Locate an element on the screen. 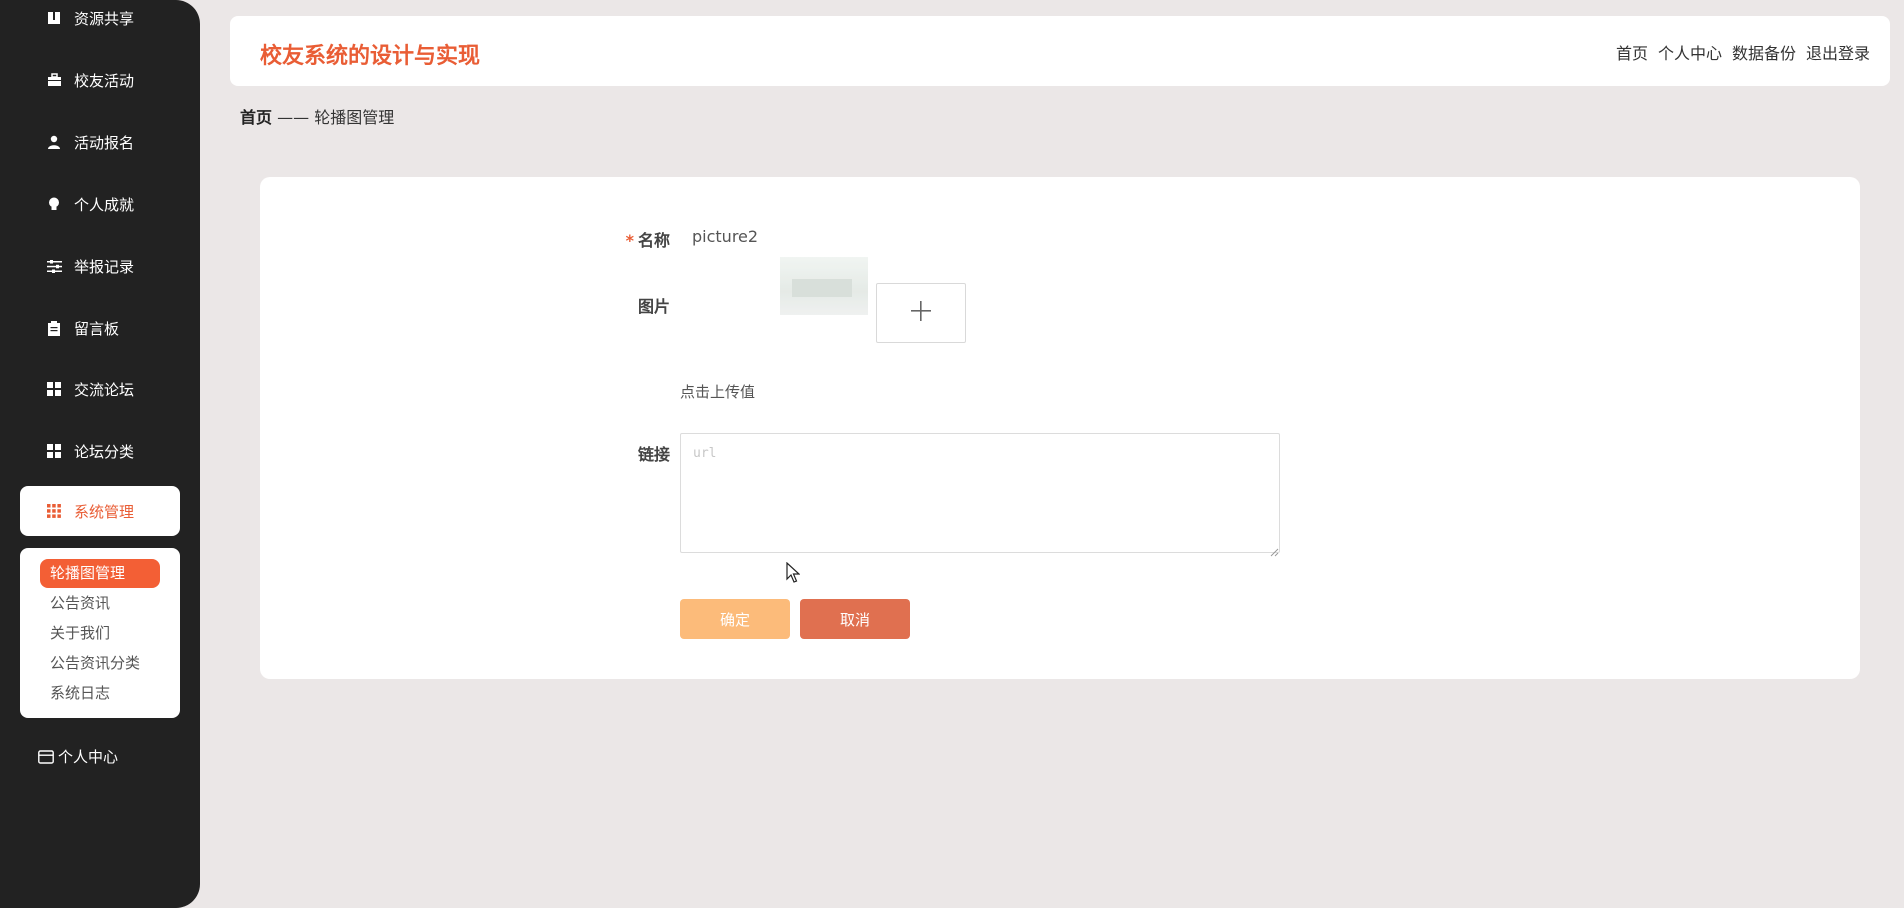 The image size is (1904, 908). apps-icon is located at coordinates (54, 511).